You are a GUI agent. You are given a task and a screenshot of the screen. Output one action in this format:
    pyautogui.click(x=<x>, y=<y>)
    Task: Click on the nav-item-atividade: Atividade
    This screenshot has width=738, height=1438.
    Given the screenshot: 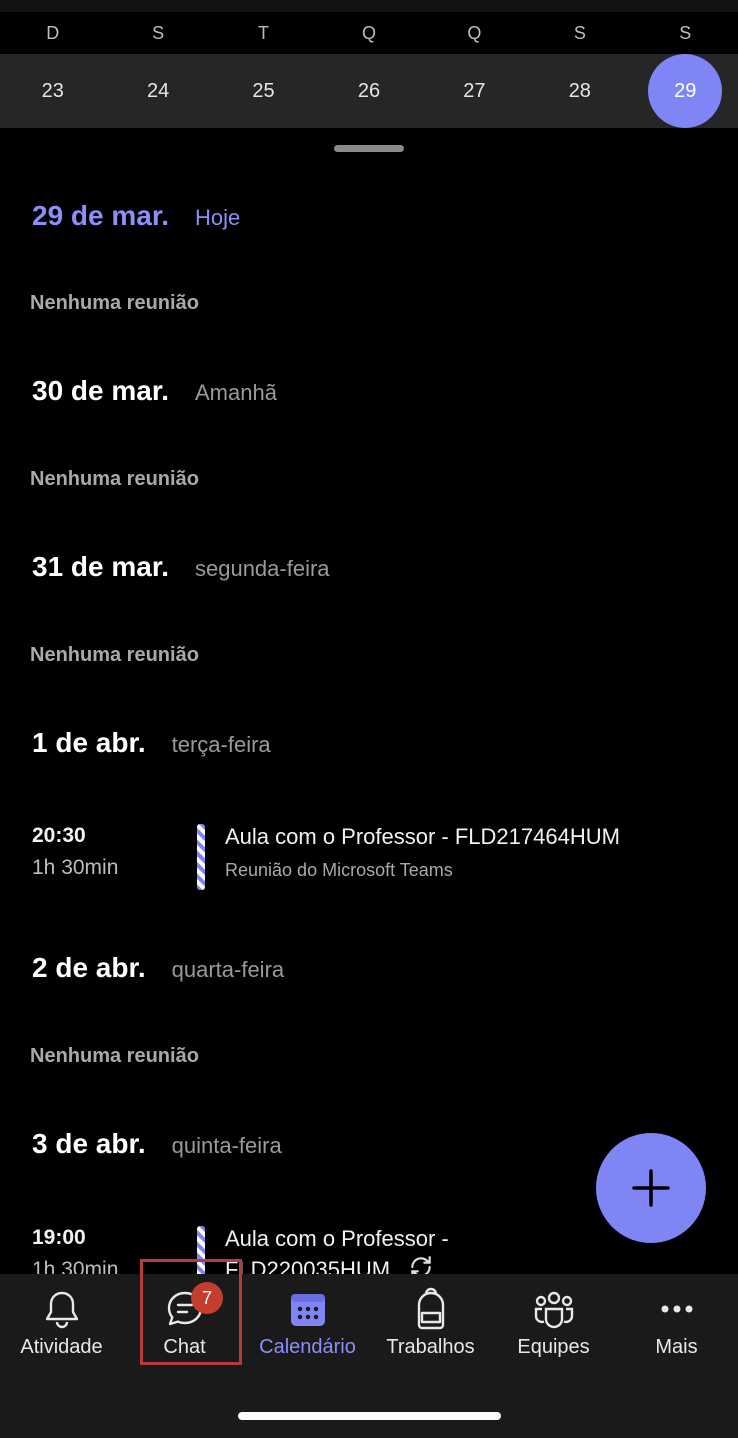 What is the action you would take?
    pyautogui.click(x=61, y=1324)
    